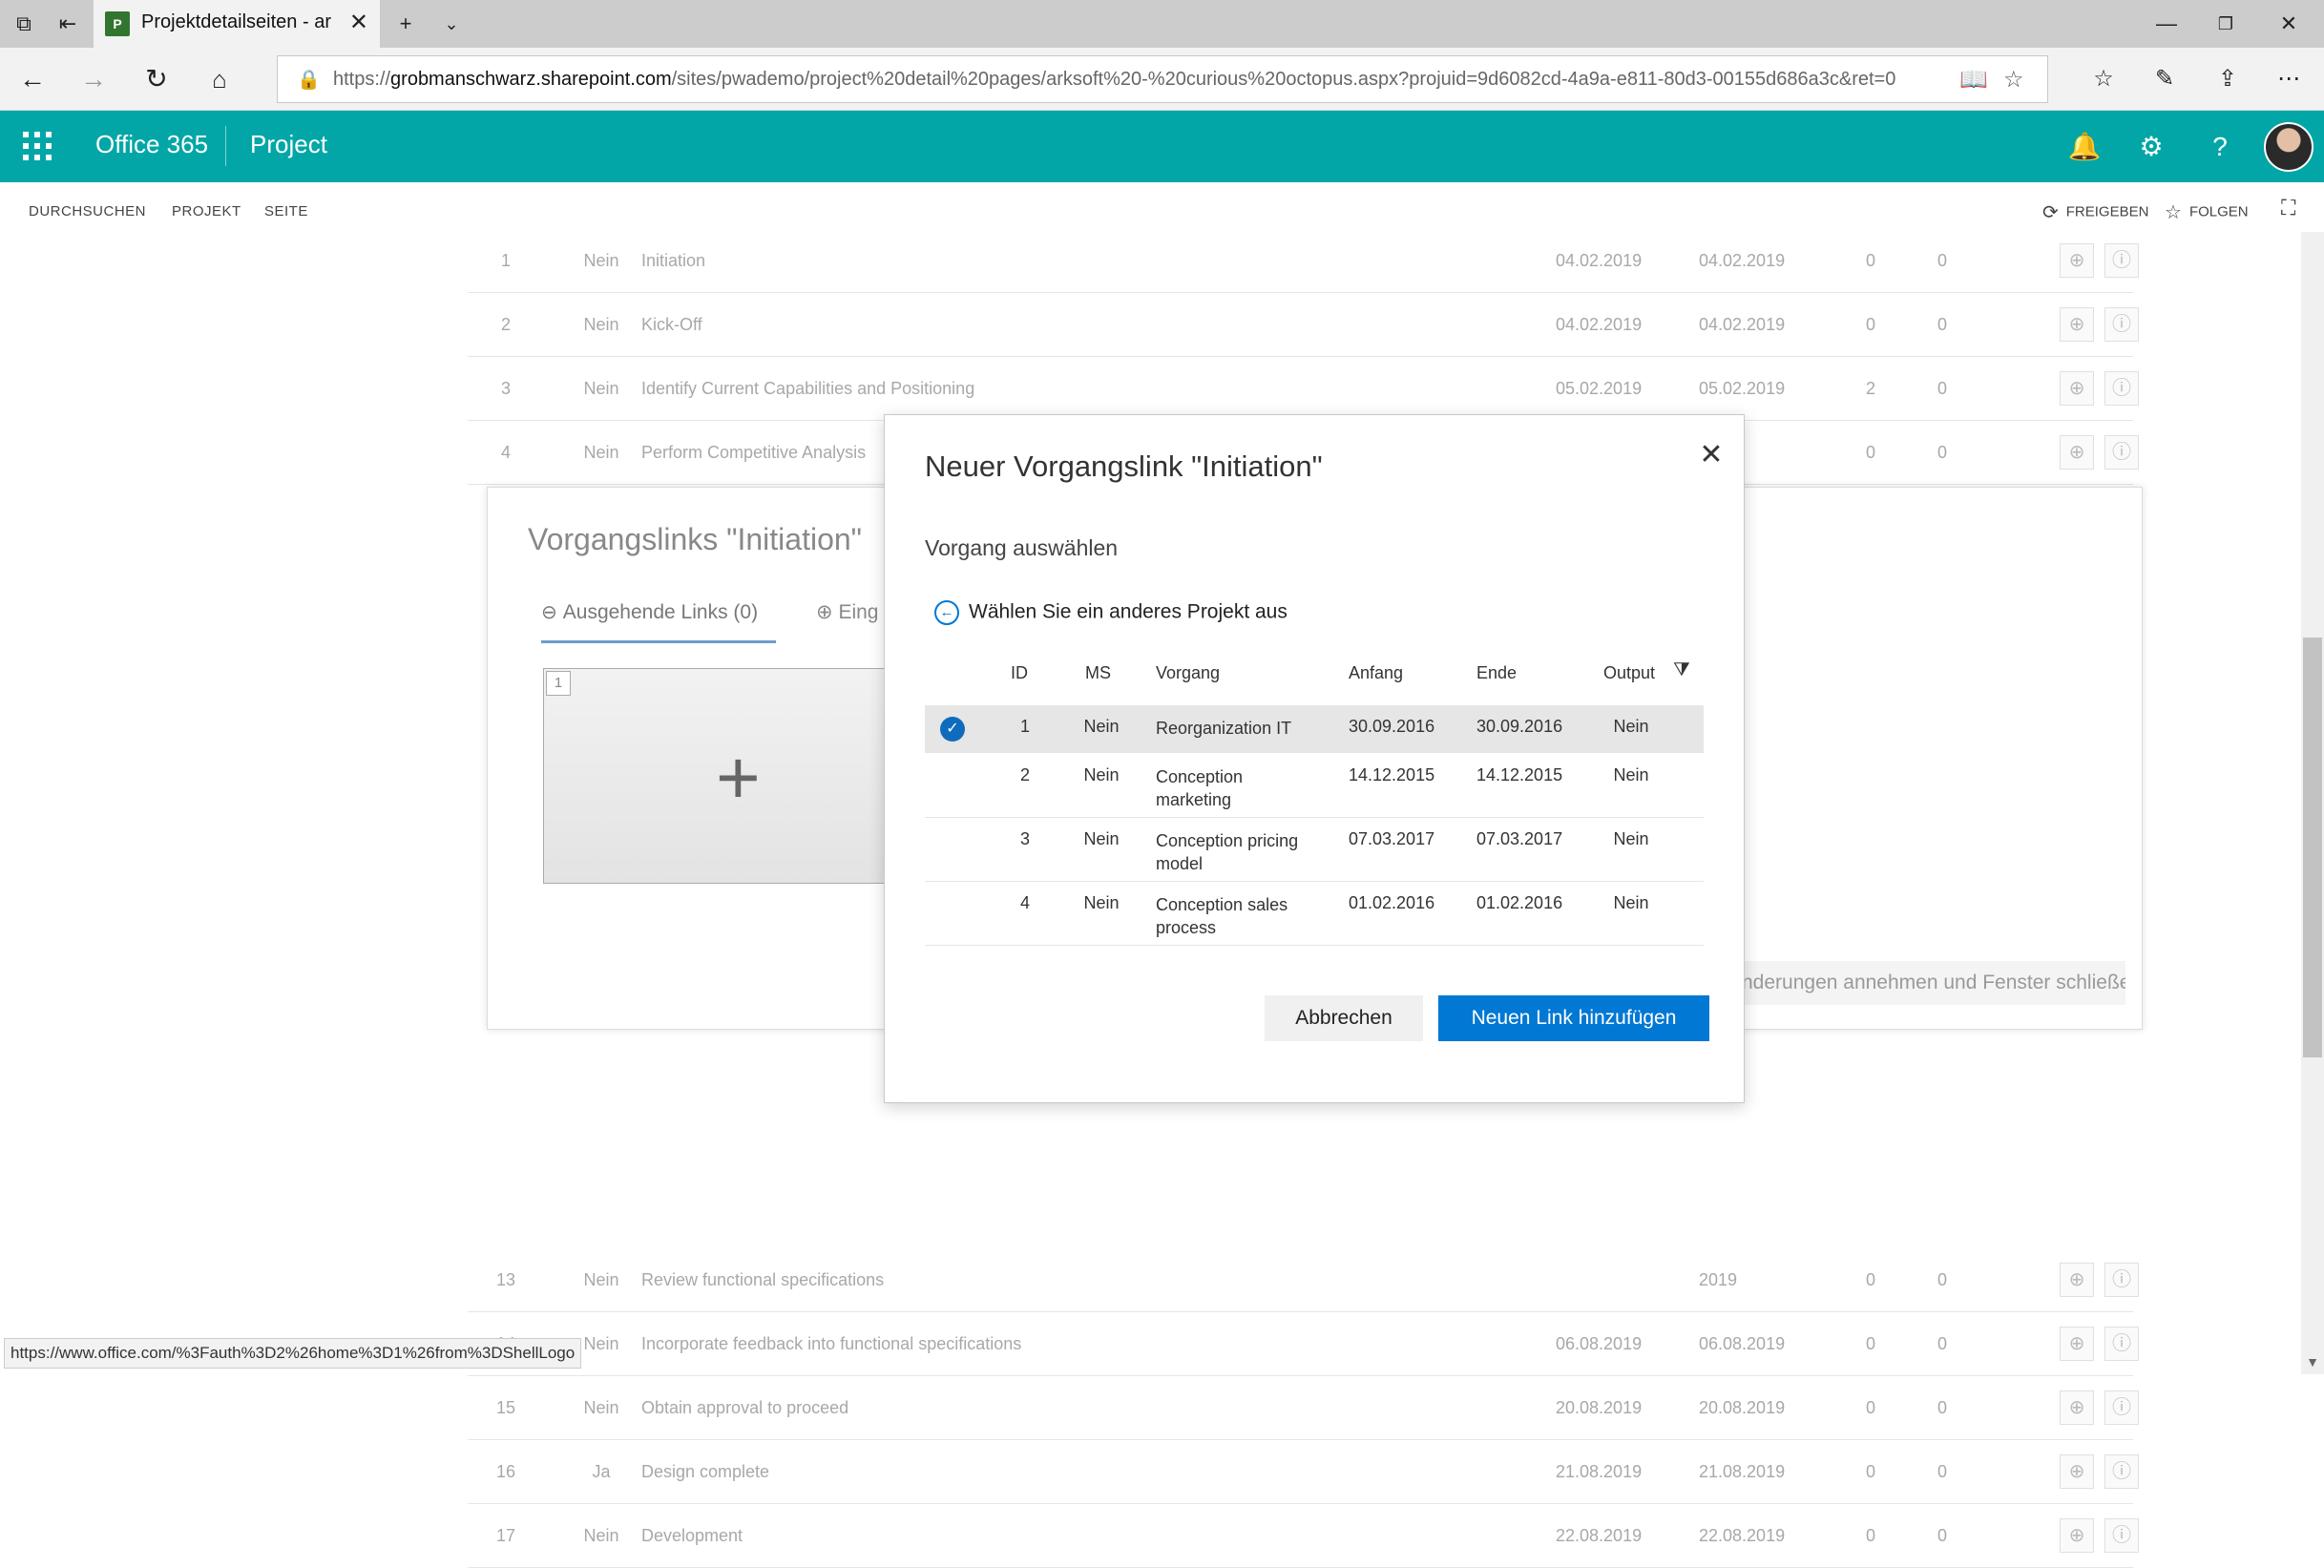 The width and height of the screenshot is (2324, 1568). I want to click on browser-tab-active: P Projektdetailseiten - ark ✕, so click(237, 24).